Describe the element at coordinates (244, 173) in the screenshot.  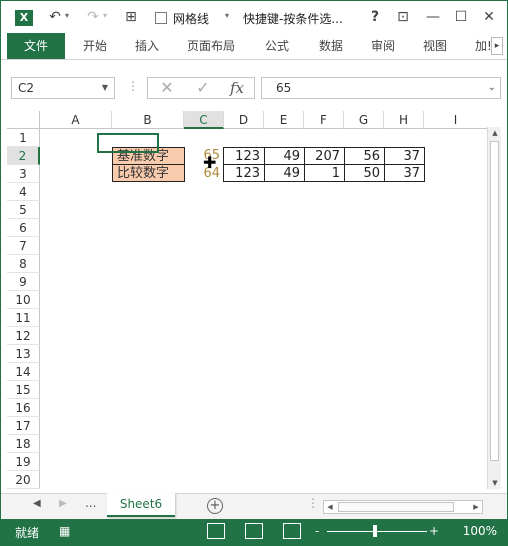
I see `cell-d3: 123` at that location.